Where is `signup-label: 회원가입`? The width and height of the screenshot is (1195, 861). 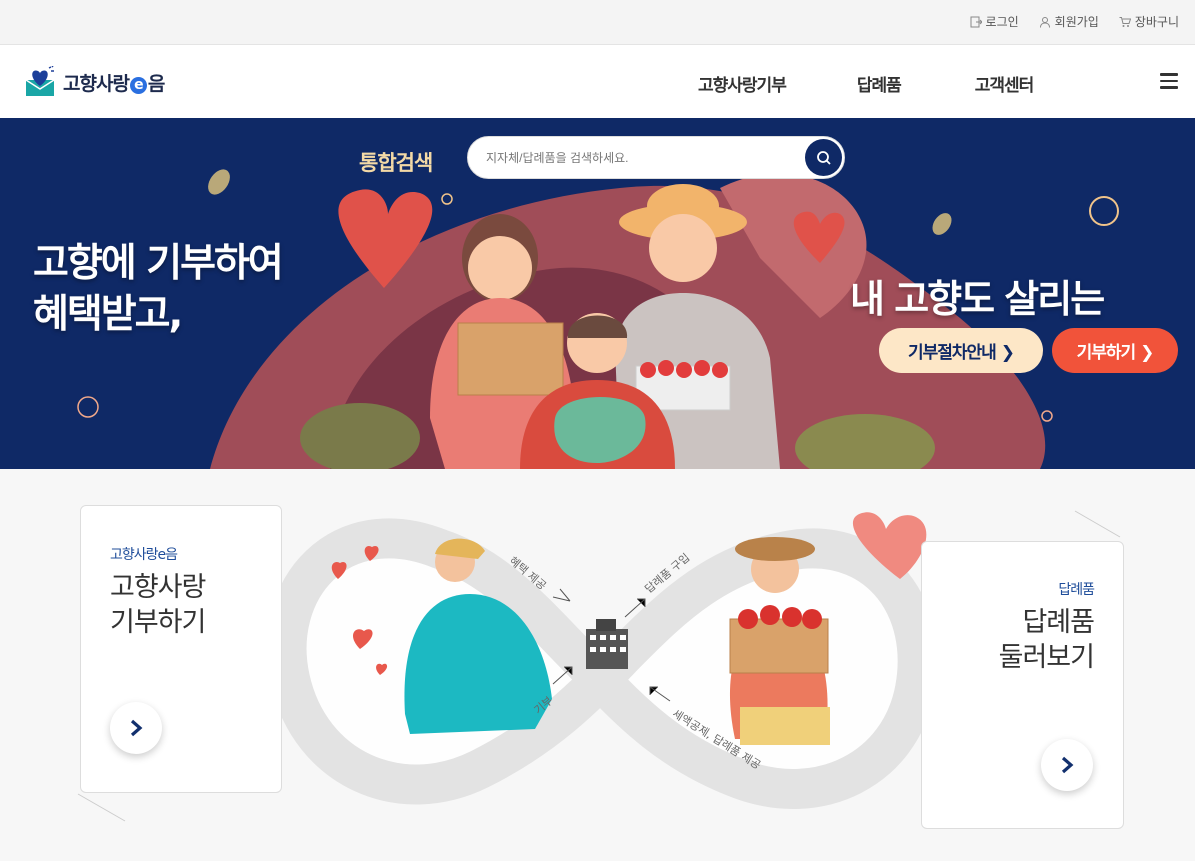
signup-label: 회원가입 is located at coordinates (1076, 22).